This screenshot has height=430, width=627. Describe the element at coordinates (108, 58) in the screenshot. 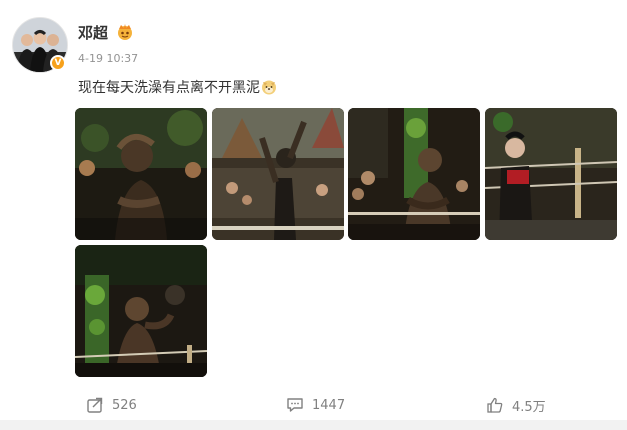

I see `post-timestamp: 4-19 10:37` at that location.